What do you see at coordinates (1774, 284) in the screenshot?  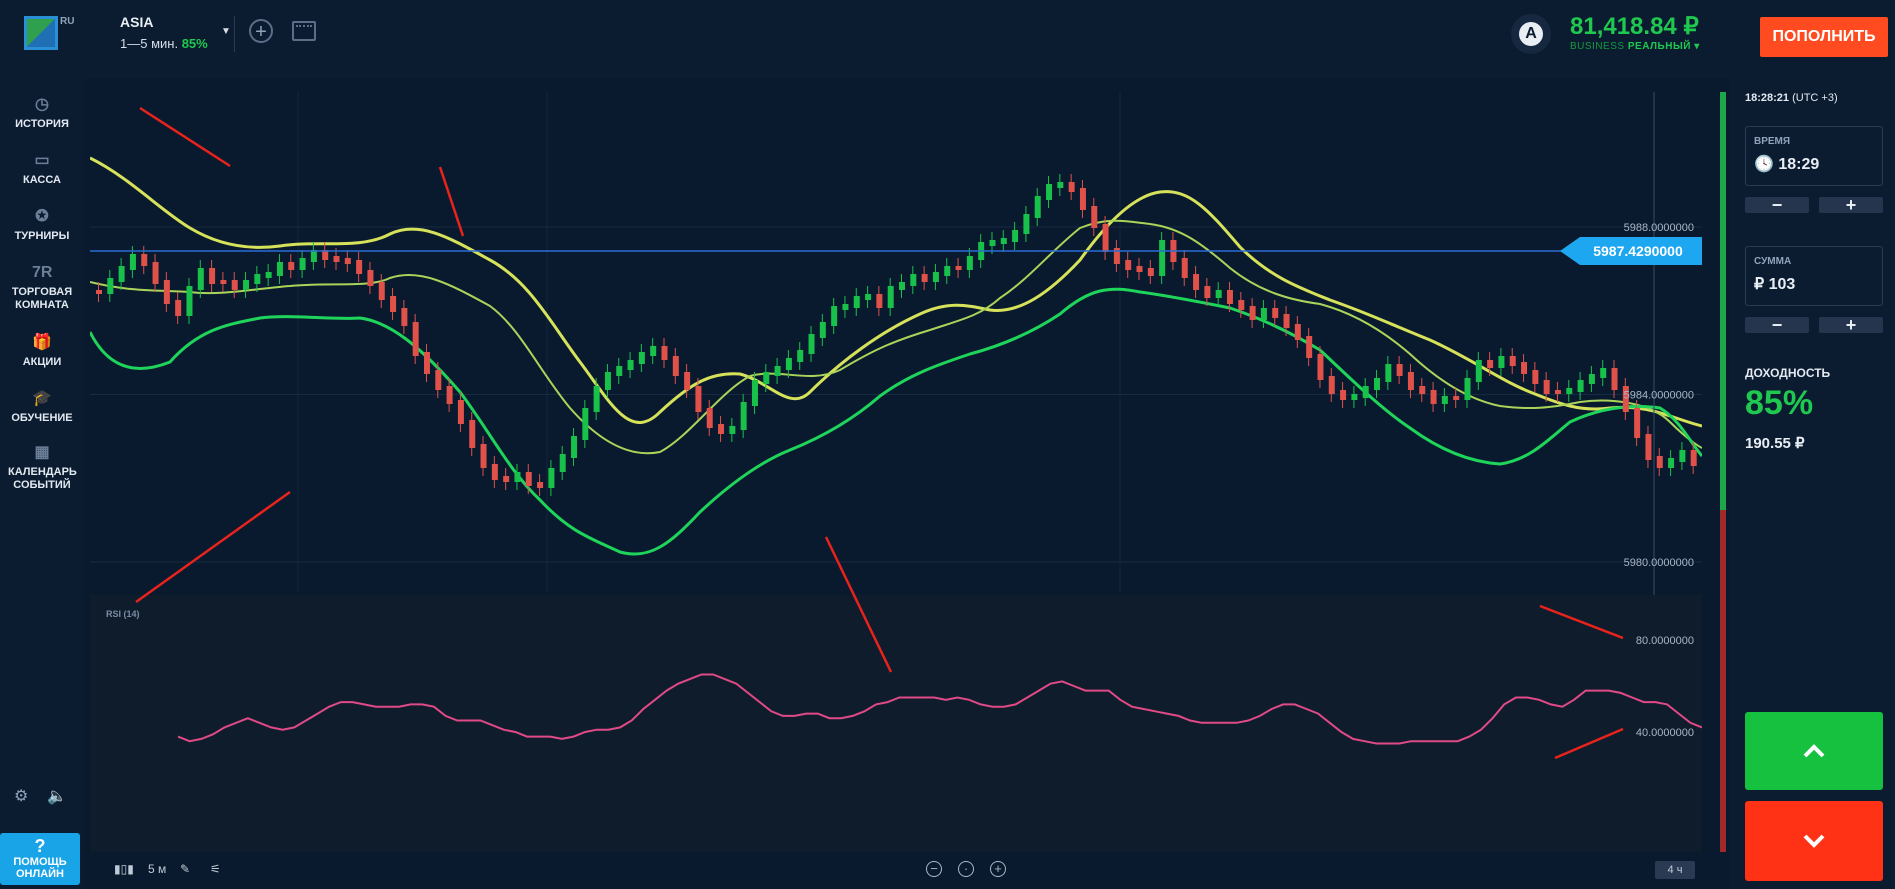 I see `amount-value: ₽ 103` at bounding box center [1774, 284].